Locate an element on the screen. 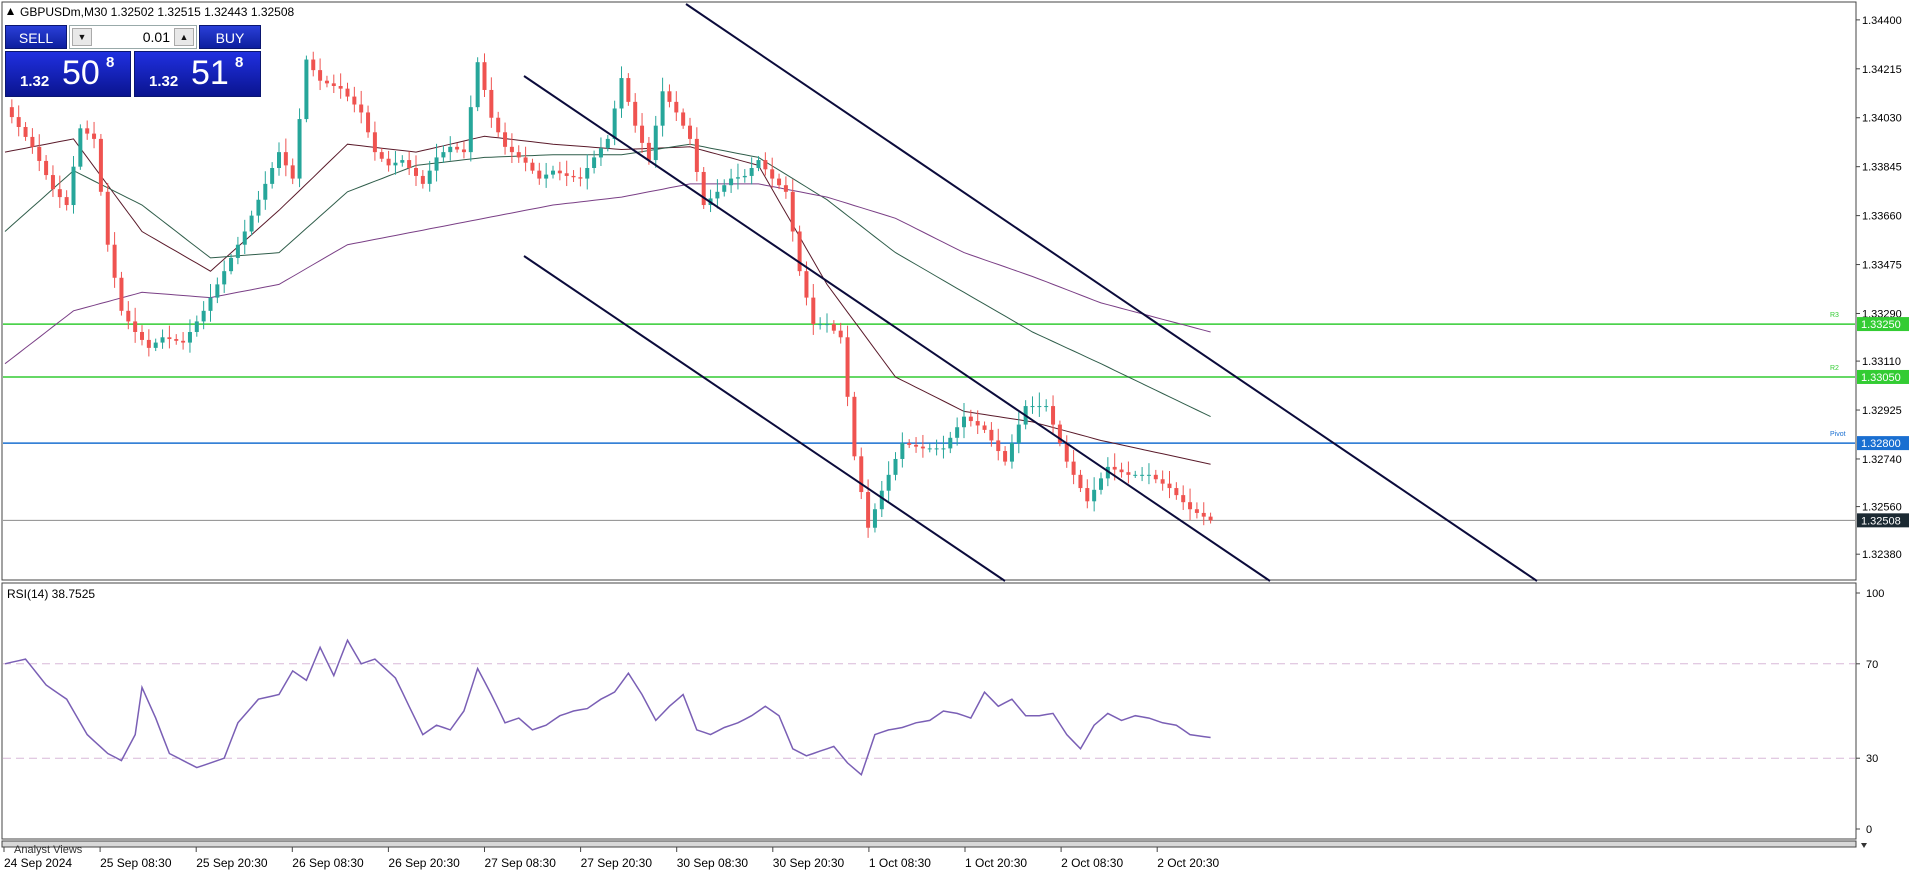 The width and height of the screenshot is (1916, 874). price-tick-label: 1.32560 is located at coordinates (1882, 508).